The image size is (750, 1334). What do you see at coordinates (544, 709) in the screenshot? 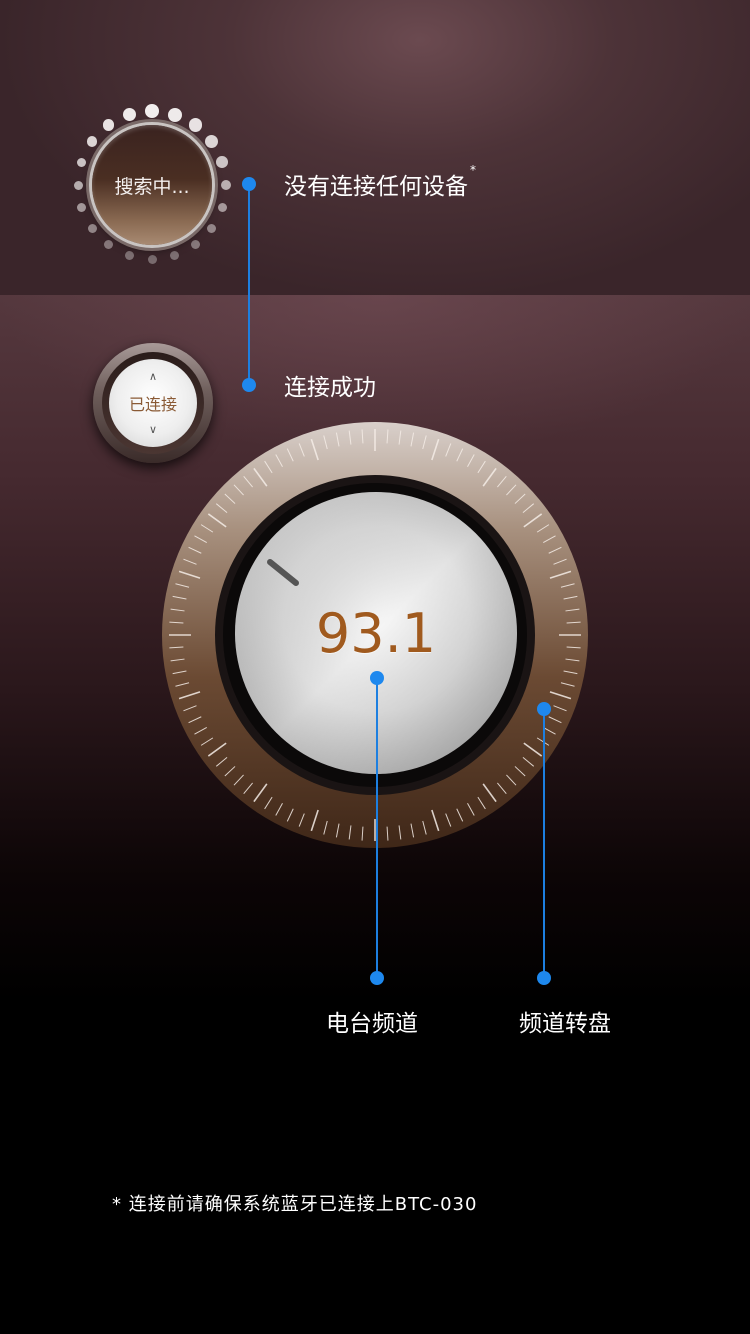
I see `dial-dot-top` at bounding box center [544, 709].